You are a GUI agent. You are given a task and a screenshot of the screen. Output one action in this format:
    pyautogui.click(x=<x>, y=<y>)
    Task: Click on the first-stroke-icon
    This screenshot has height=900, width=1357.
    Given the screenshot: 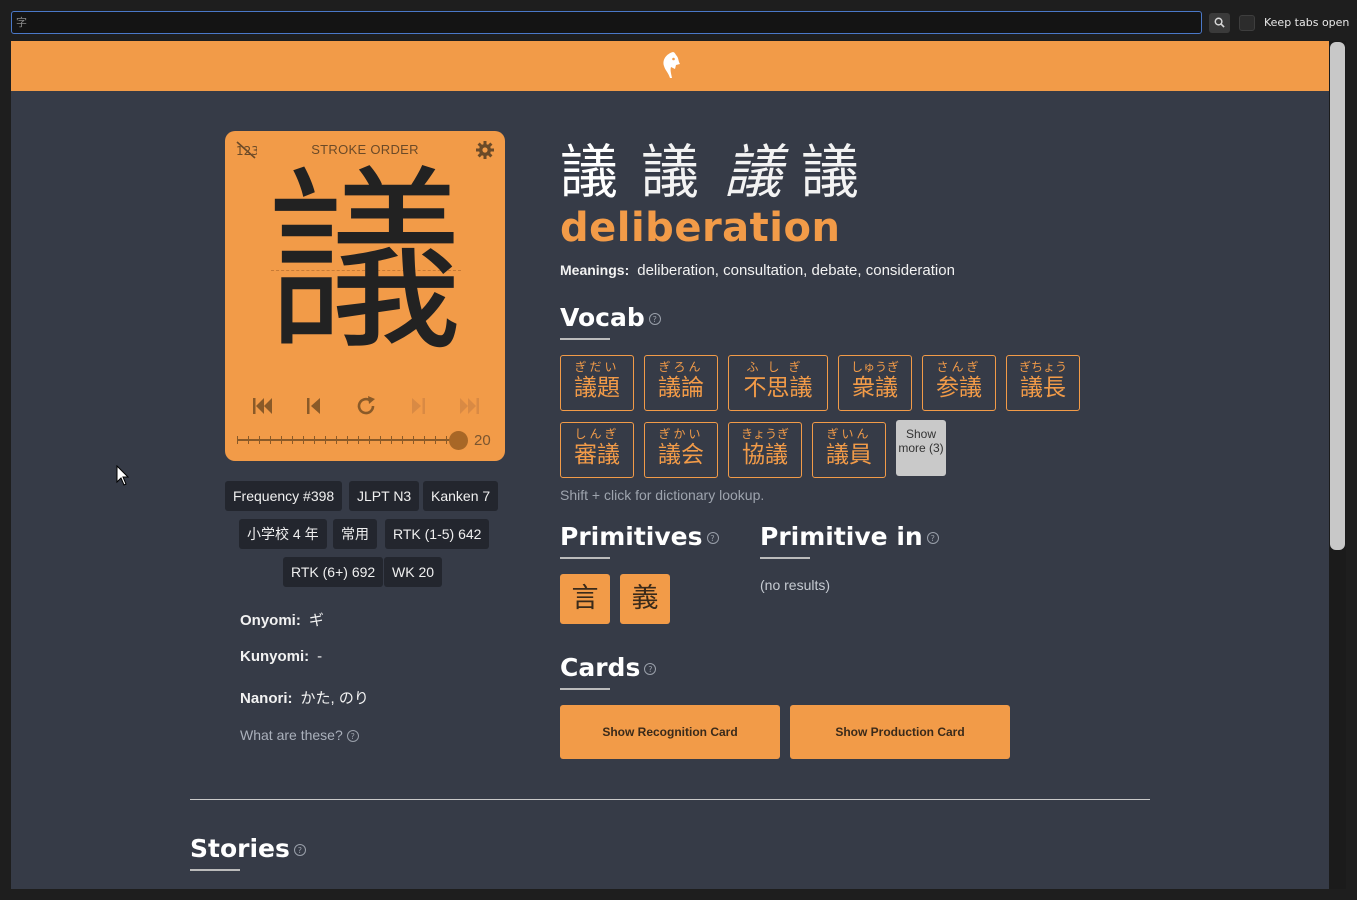 What is the action you would take?
    pyautogui.click(x=262, y=406)
    